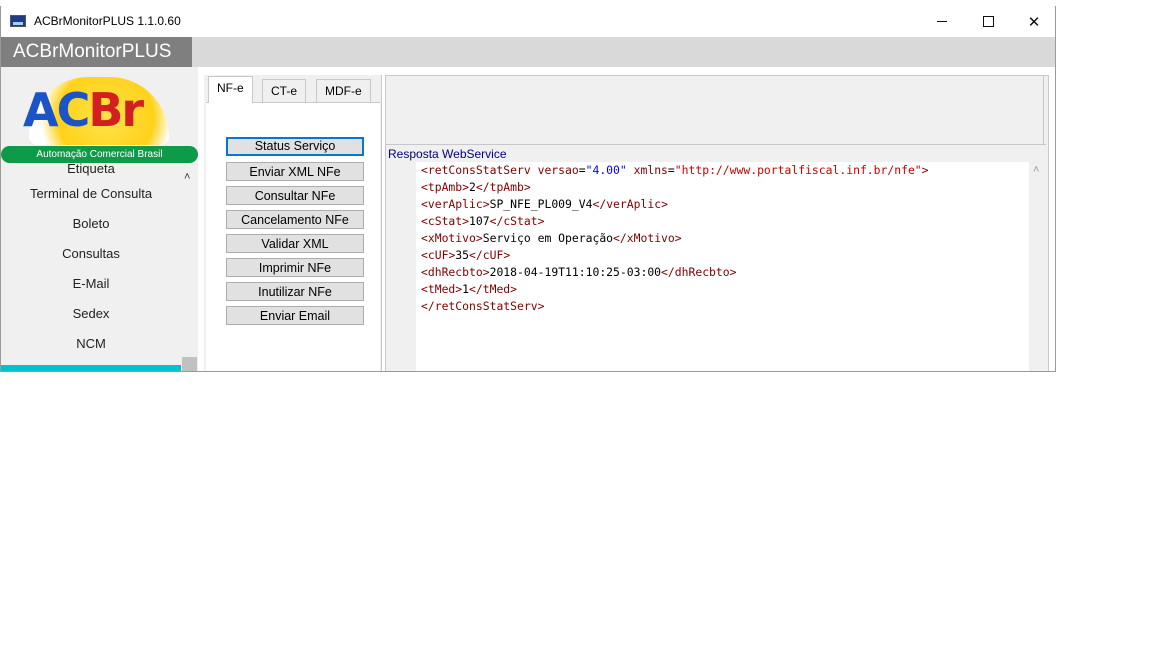 This screenshot has width=1152, height=648. I want to click on enviar-email-button: Enviar Email, so click(295, 315).